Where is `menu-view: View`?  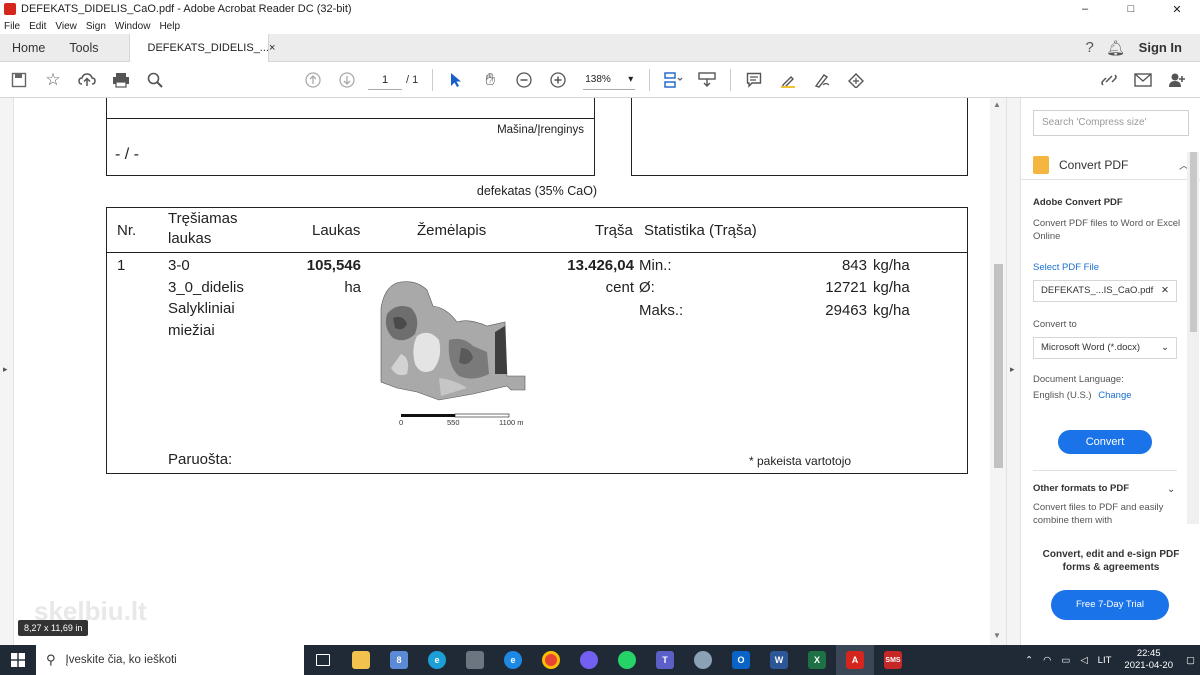
menu-view: View is located at coordinates (66, 26).